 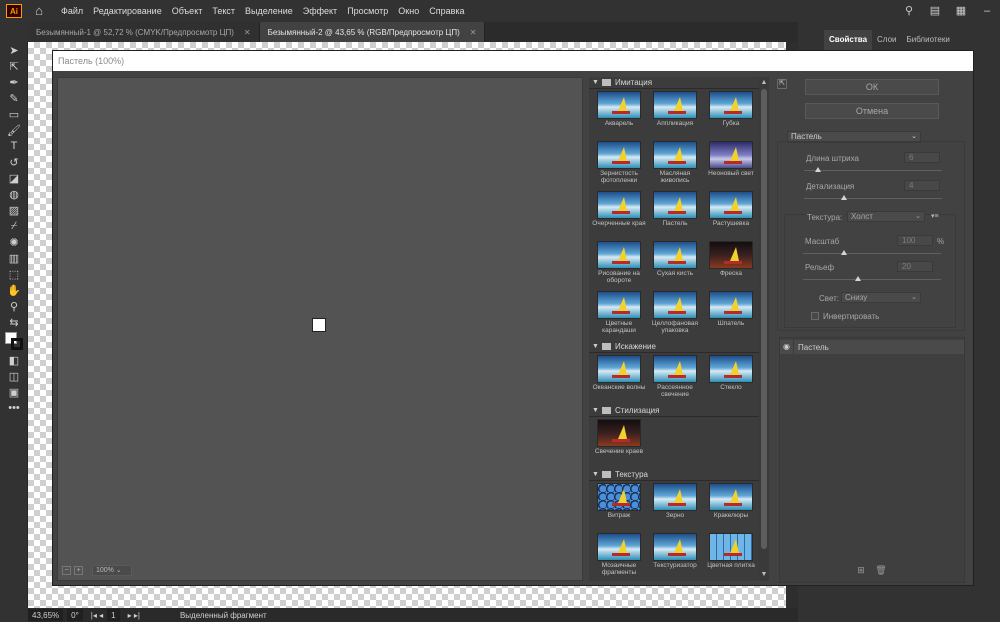 I want to click on menu-select: Выделение, so click(x=269, y=11).